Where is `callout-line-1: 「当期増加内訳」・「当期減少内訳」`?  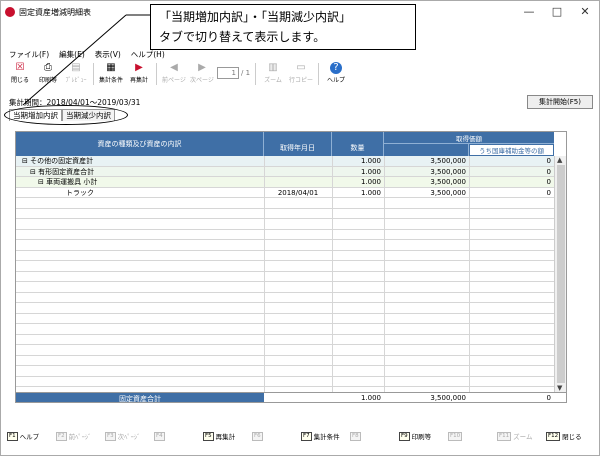 callout-line-1: 「当期増加内訳」・「当期減少内訳」 is located at coordinates (255, 17).